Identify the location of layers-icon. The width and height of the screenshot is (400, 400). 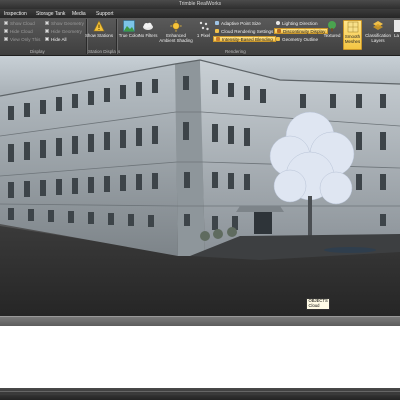
(378, 25).